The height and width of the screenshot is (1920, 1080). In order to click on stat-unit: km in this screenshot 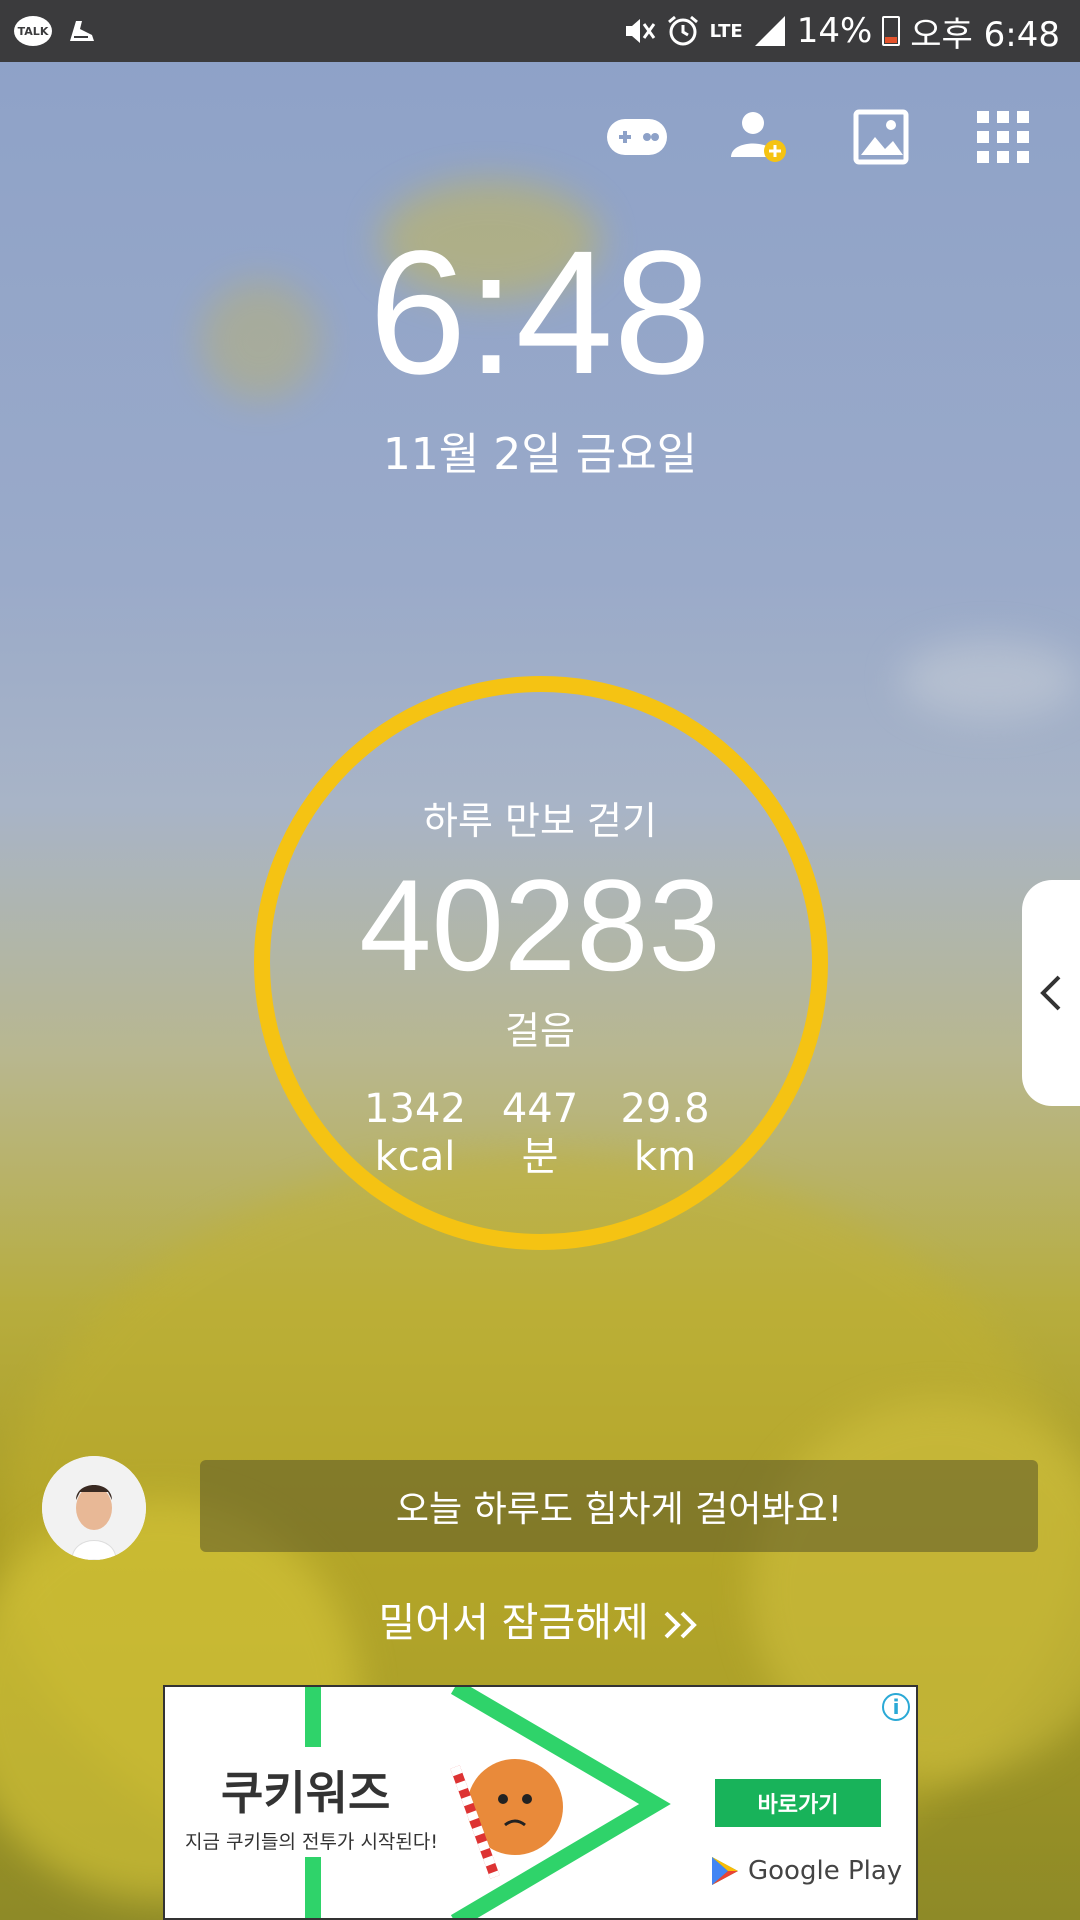, I will do `click(665, 1157)`.